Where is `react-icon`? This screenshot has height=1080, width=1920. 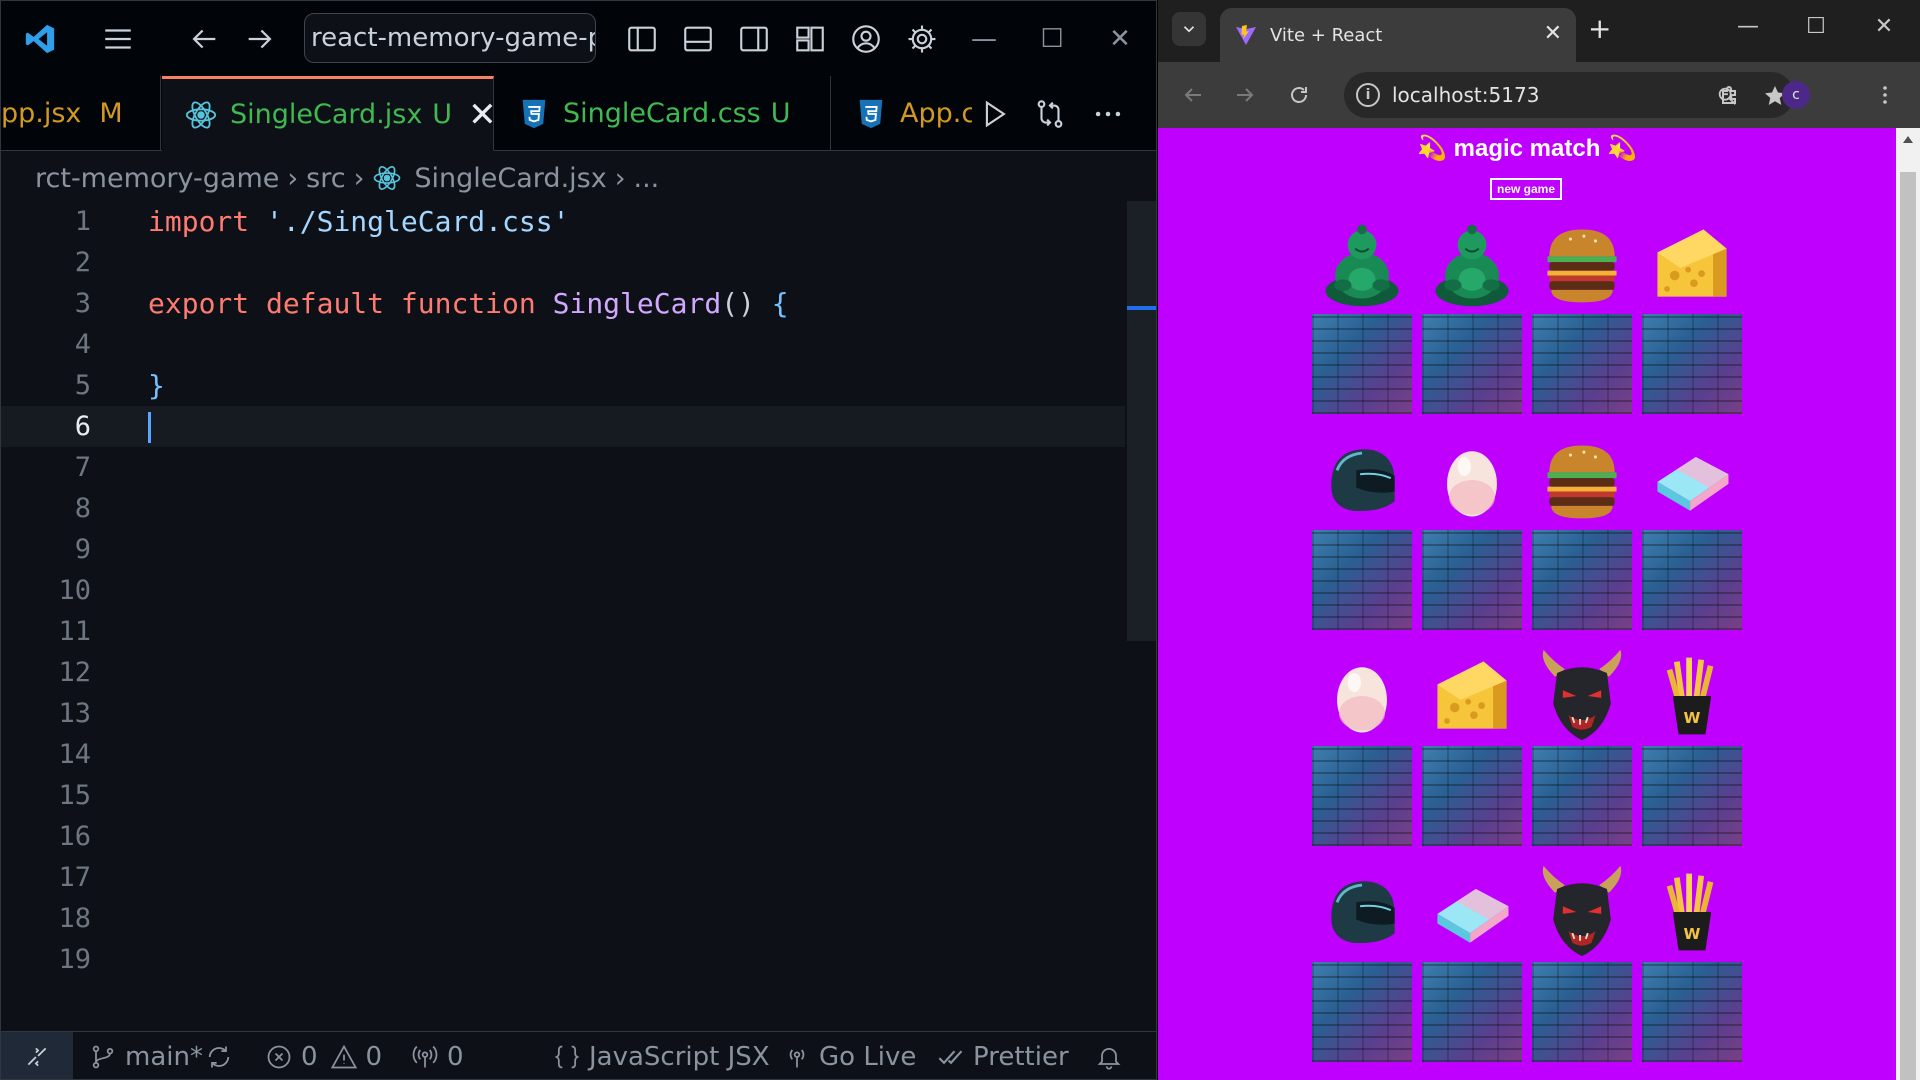 react-icon is located at coordinates (201, 114).